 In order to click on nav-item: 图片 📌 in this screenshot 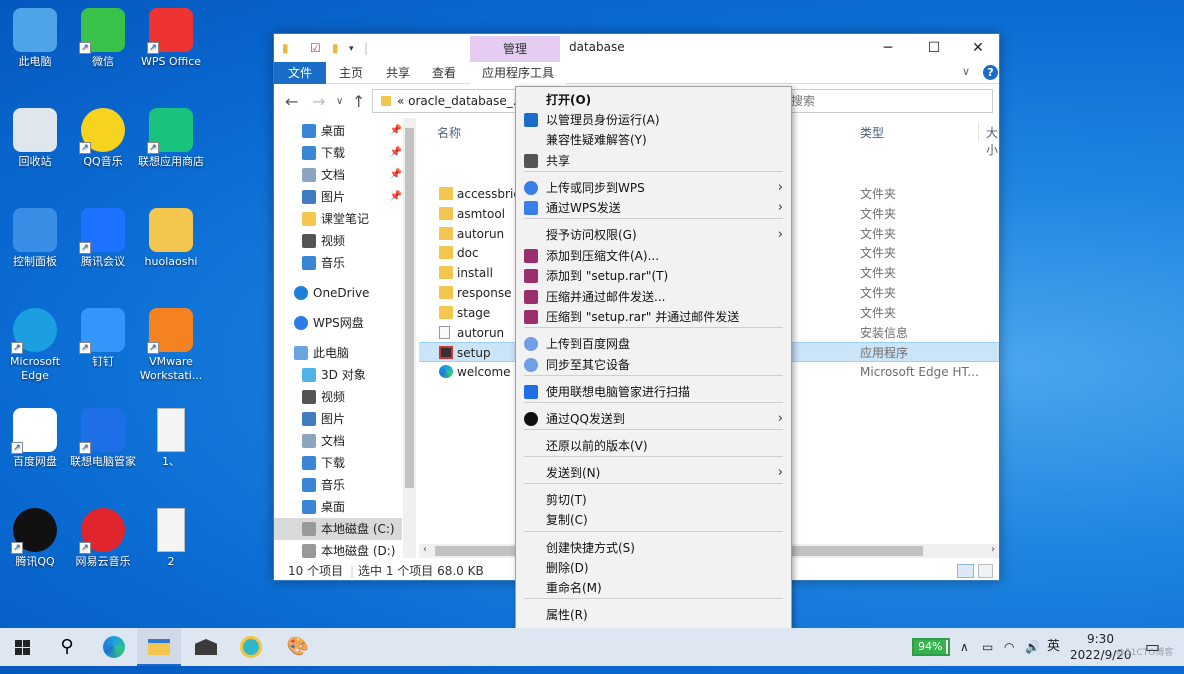, I will do `click(338, 197)`.